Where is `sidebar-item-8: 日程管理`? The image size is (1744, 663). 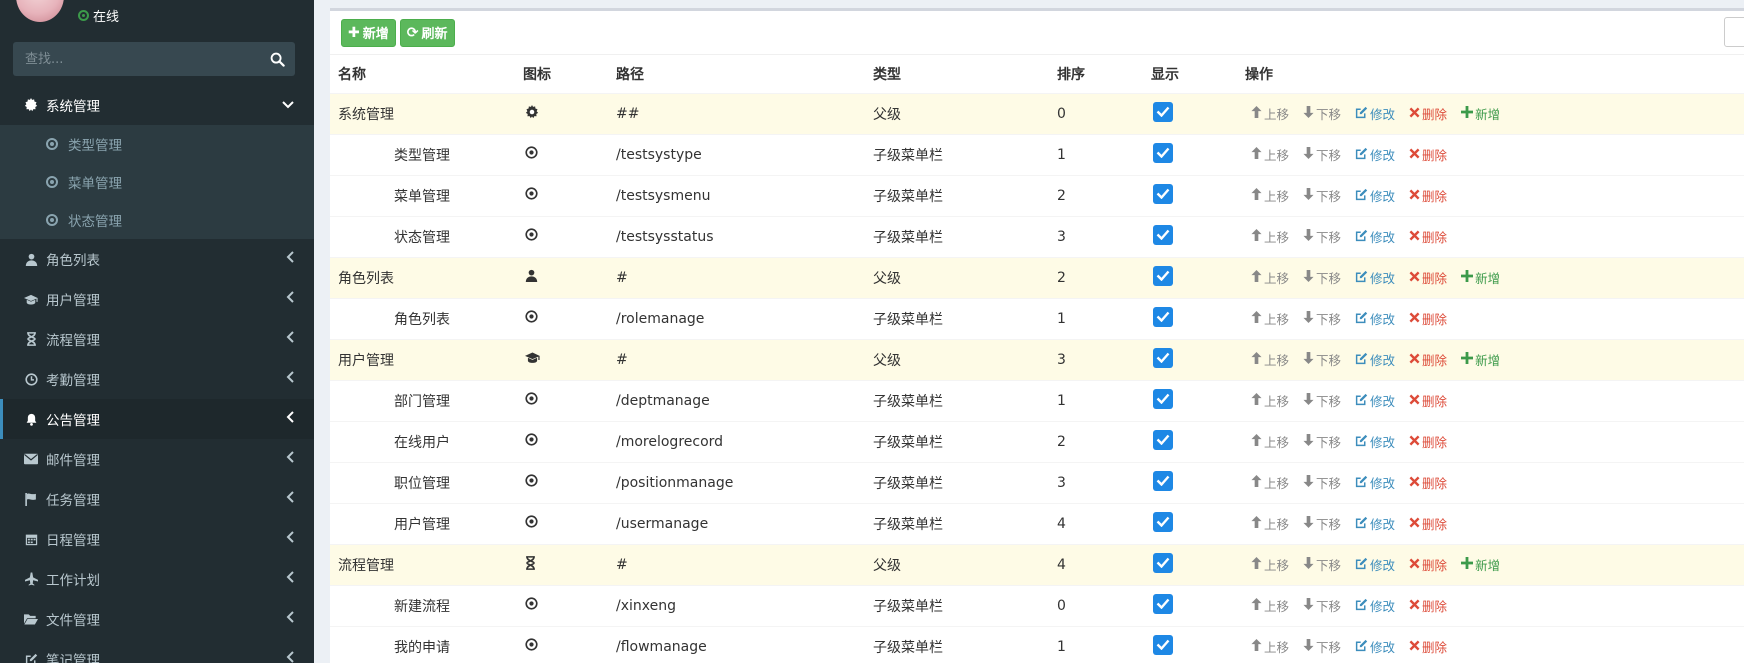
sidebar-item-8: 日程管理 is located at coordinates (157, 539).